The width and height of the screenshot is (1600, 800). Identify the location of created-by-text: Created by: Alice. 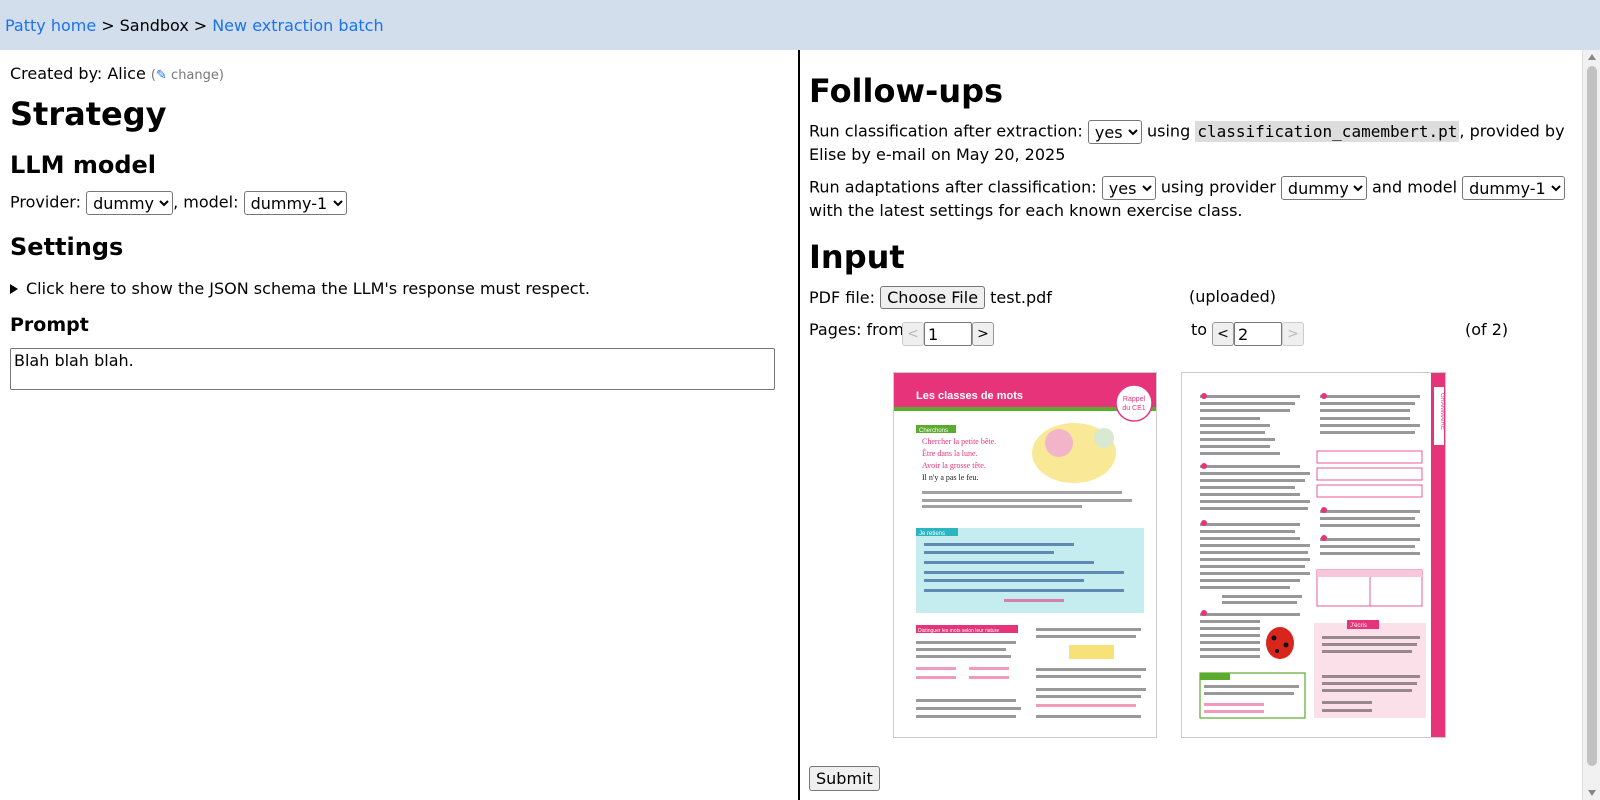
(78, 73).